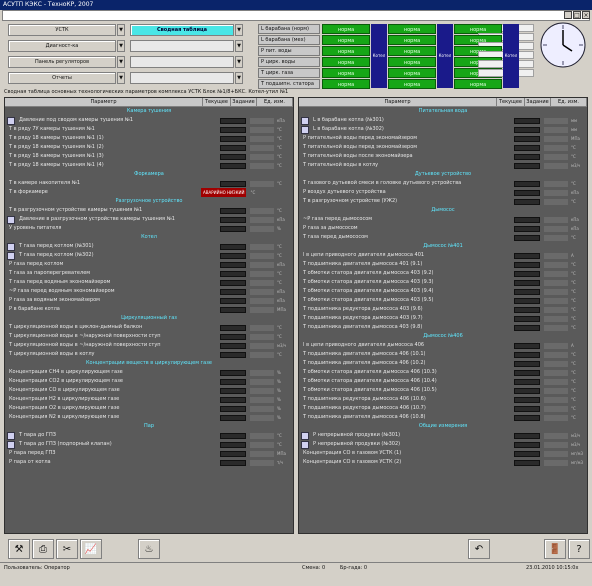 The height and width of the screenshot is (586, 592). Describe the element at coordinates (149, 165) in the screenshot. I see `table-row: Т в ряду 18 камеры тушения №1 (4) °С` at that location.